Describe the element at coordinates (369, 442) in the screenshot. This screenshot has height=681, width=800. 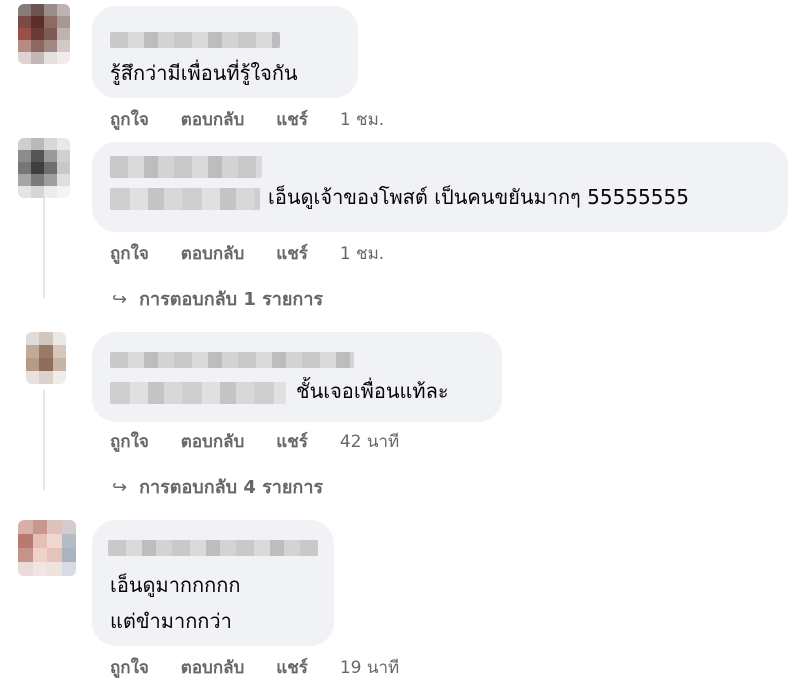
I see `timestamp: 42 นาที` at that location.